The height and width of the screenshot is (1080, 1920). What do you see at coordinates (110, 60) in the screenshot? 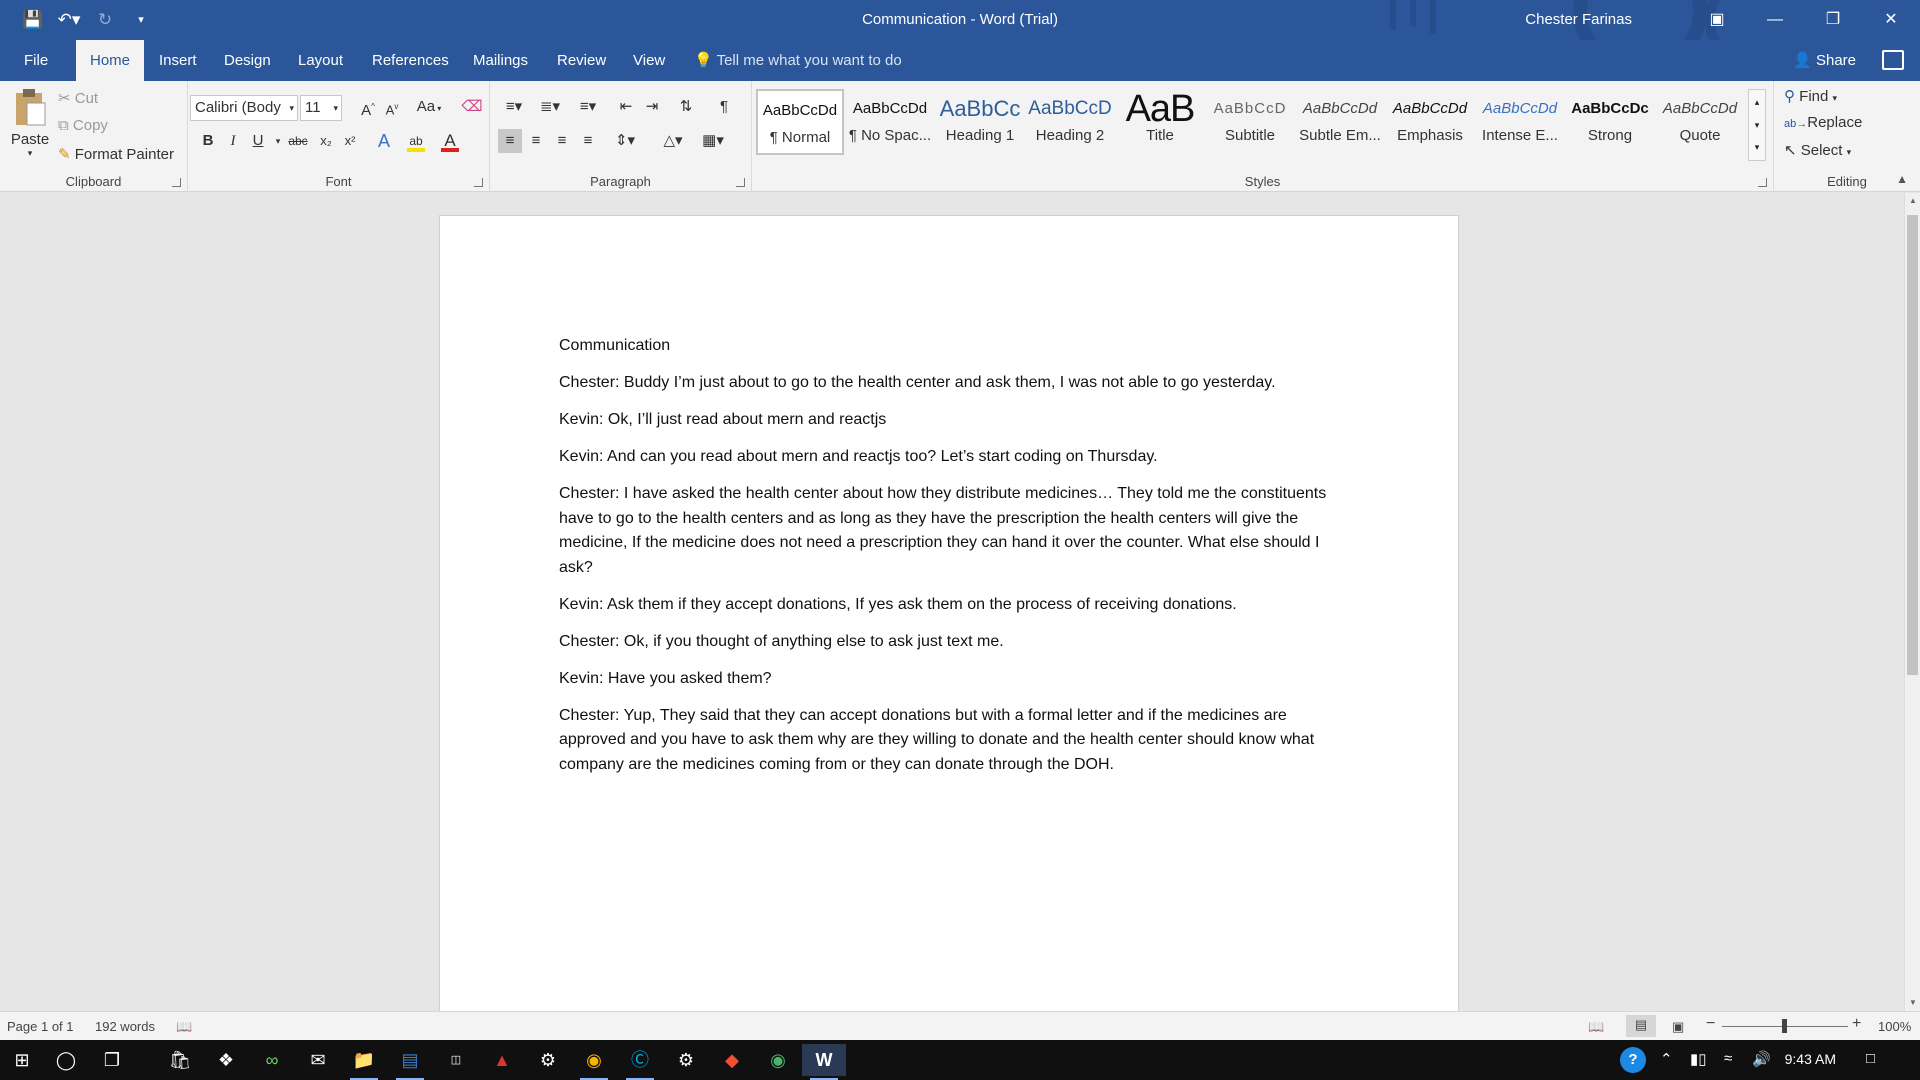
I see `tab-home: Home` at bounding box center [110, 60].